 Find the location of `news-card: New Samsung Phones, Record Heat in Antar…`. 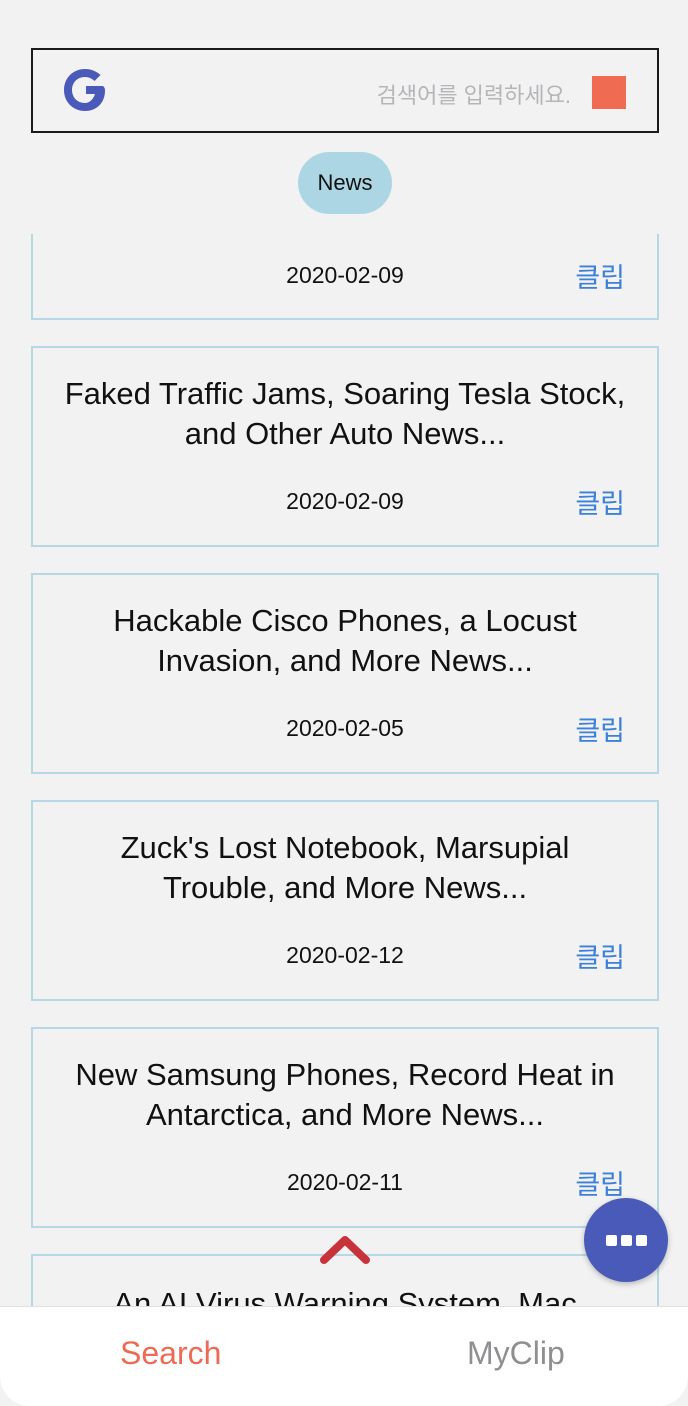

news-card: New Samsung Phones, Record Heat in Antar… is located at coordinates (345, 1127).